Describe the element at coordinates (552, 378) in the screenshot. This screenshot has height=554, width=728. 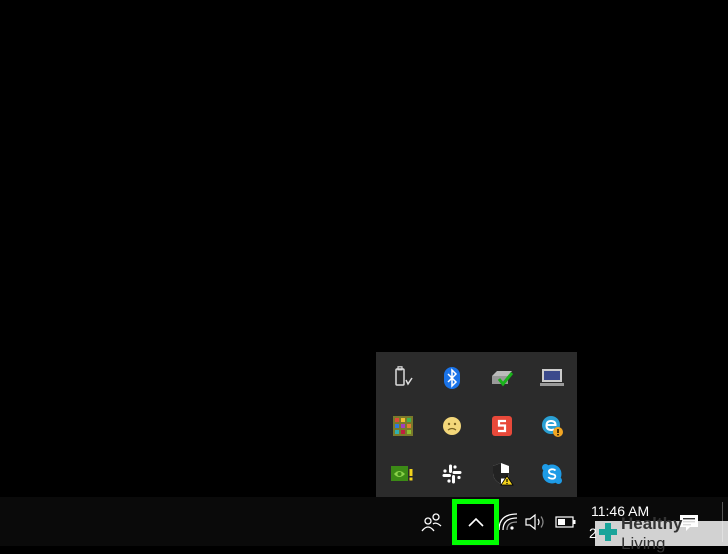
I see `laptop-display-icon` at that location.